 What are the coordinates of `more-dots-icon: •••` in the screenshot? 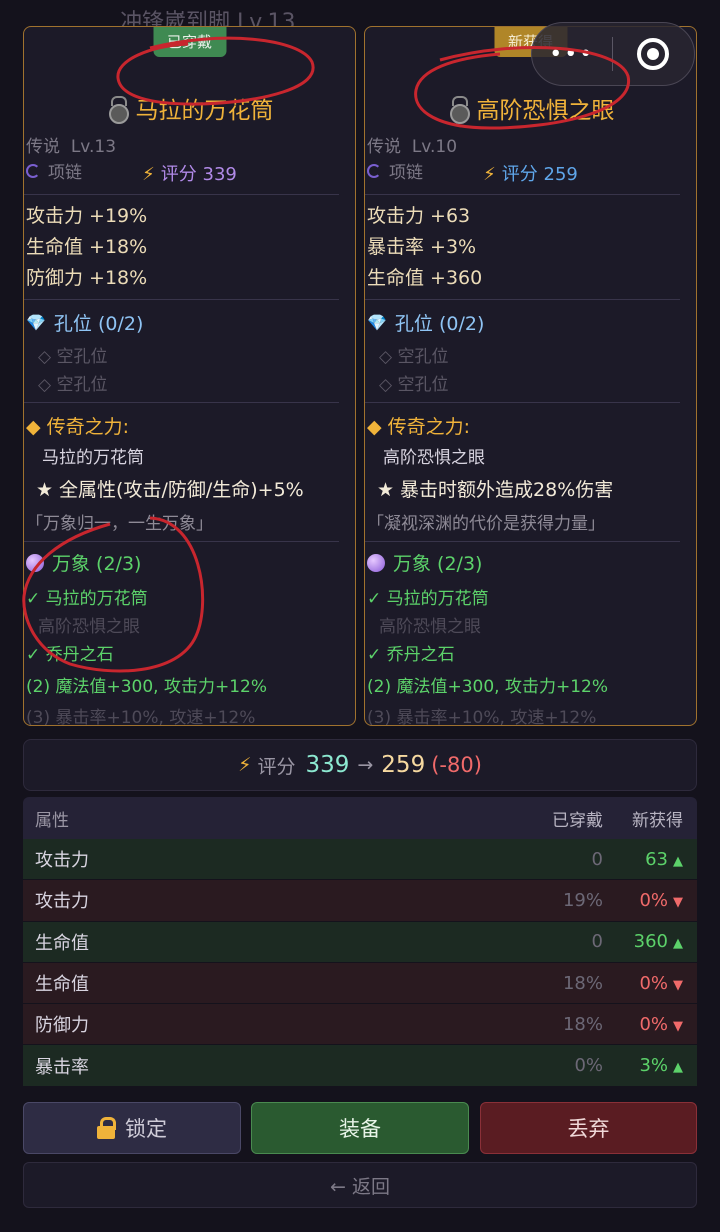 It's located at (572, 54).